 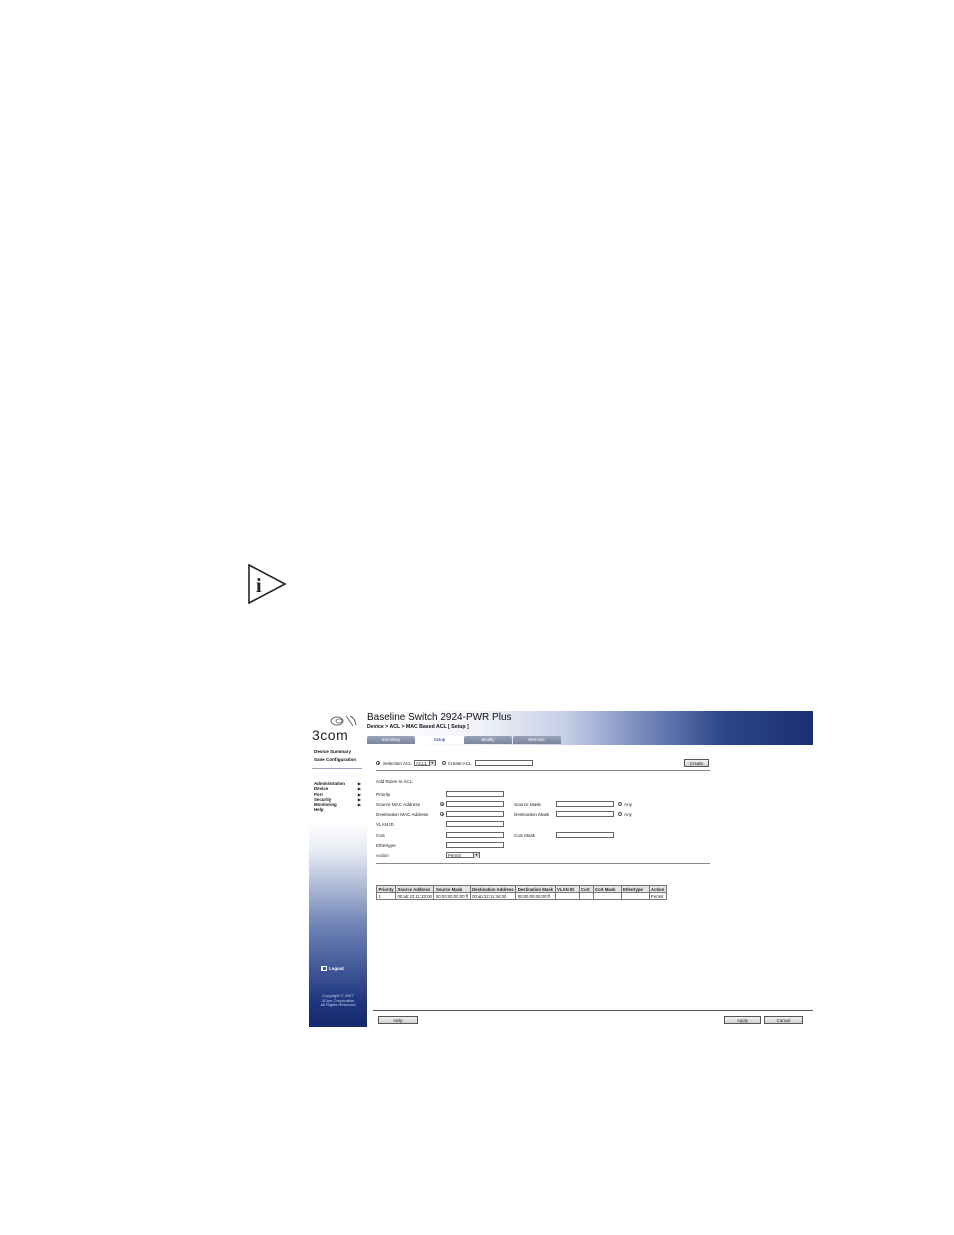 I want to click on col-action: Action, so click(x=657, y=889).